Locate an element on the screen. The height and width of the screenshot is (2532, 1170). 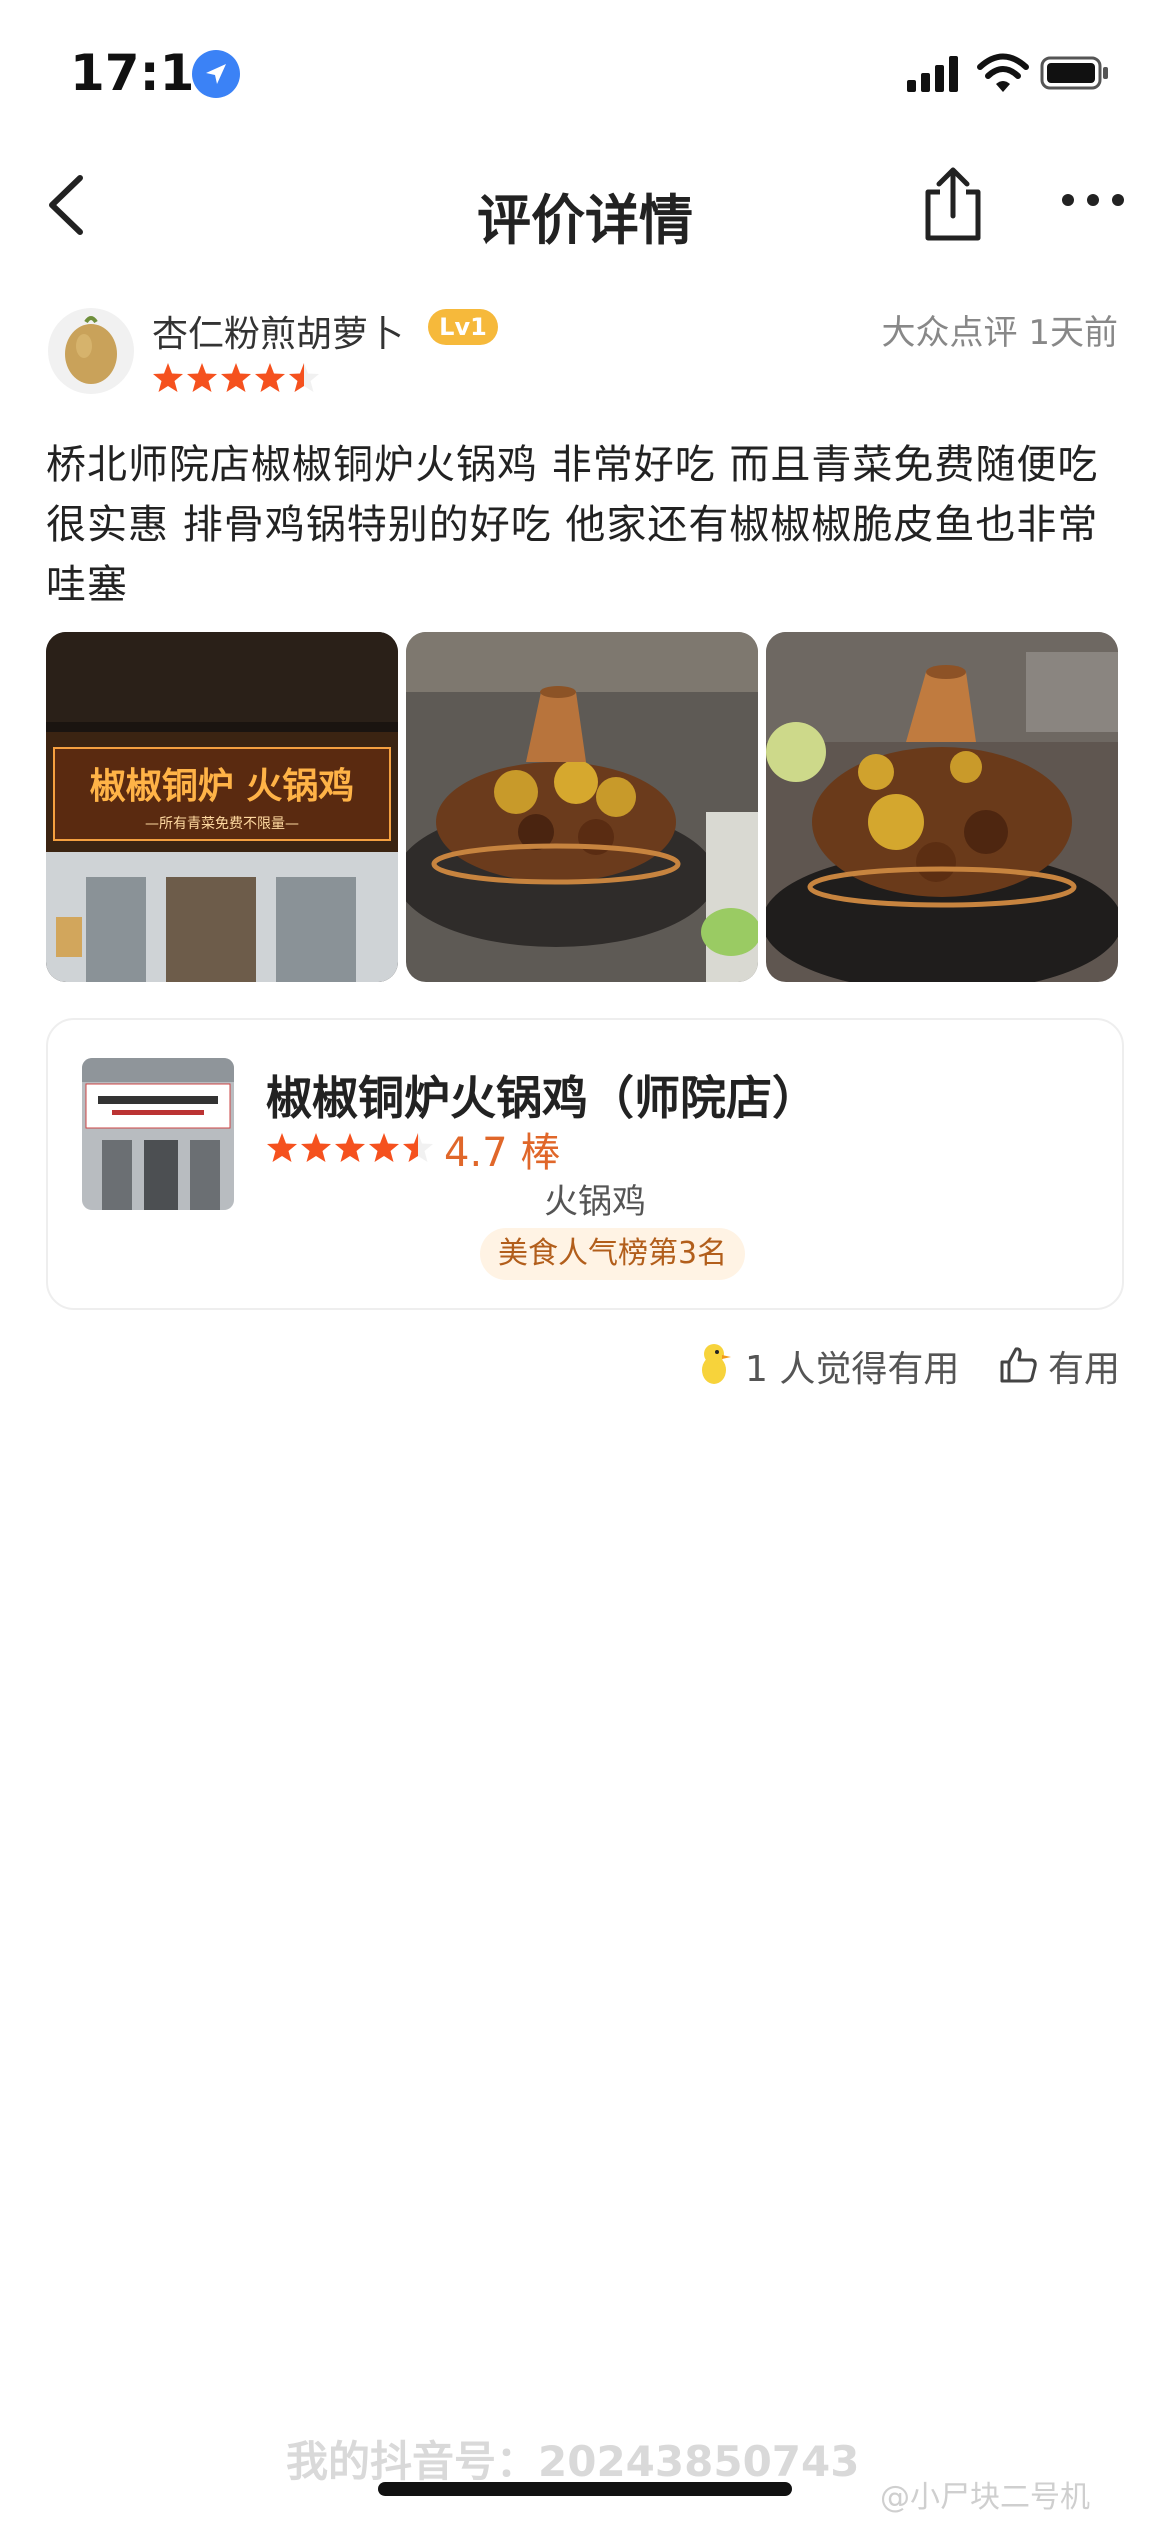
shop-thumbnail is located at coordinates (158, 1134).